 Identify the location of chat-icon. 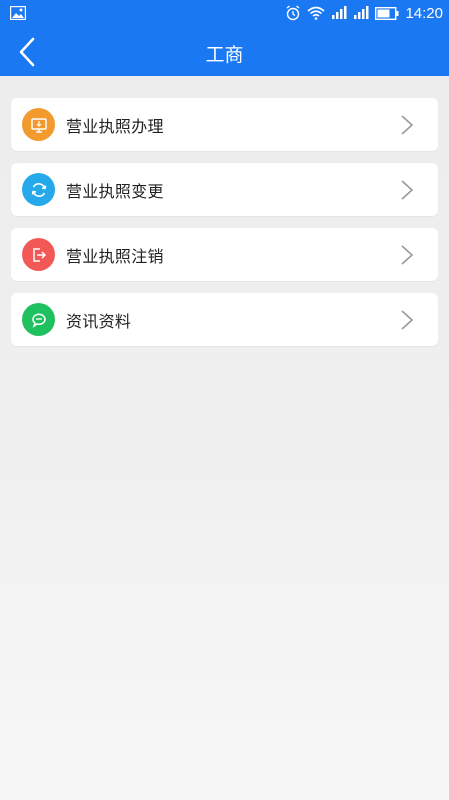
(38, 319).